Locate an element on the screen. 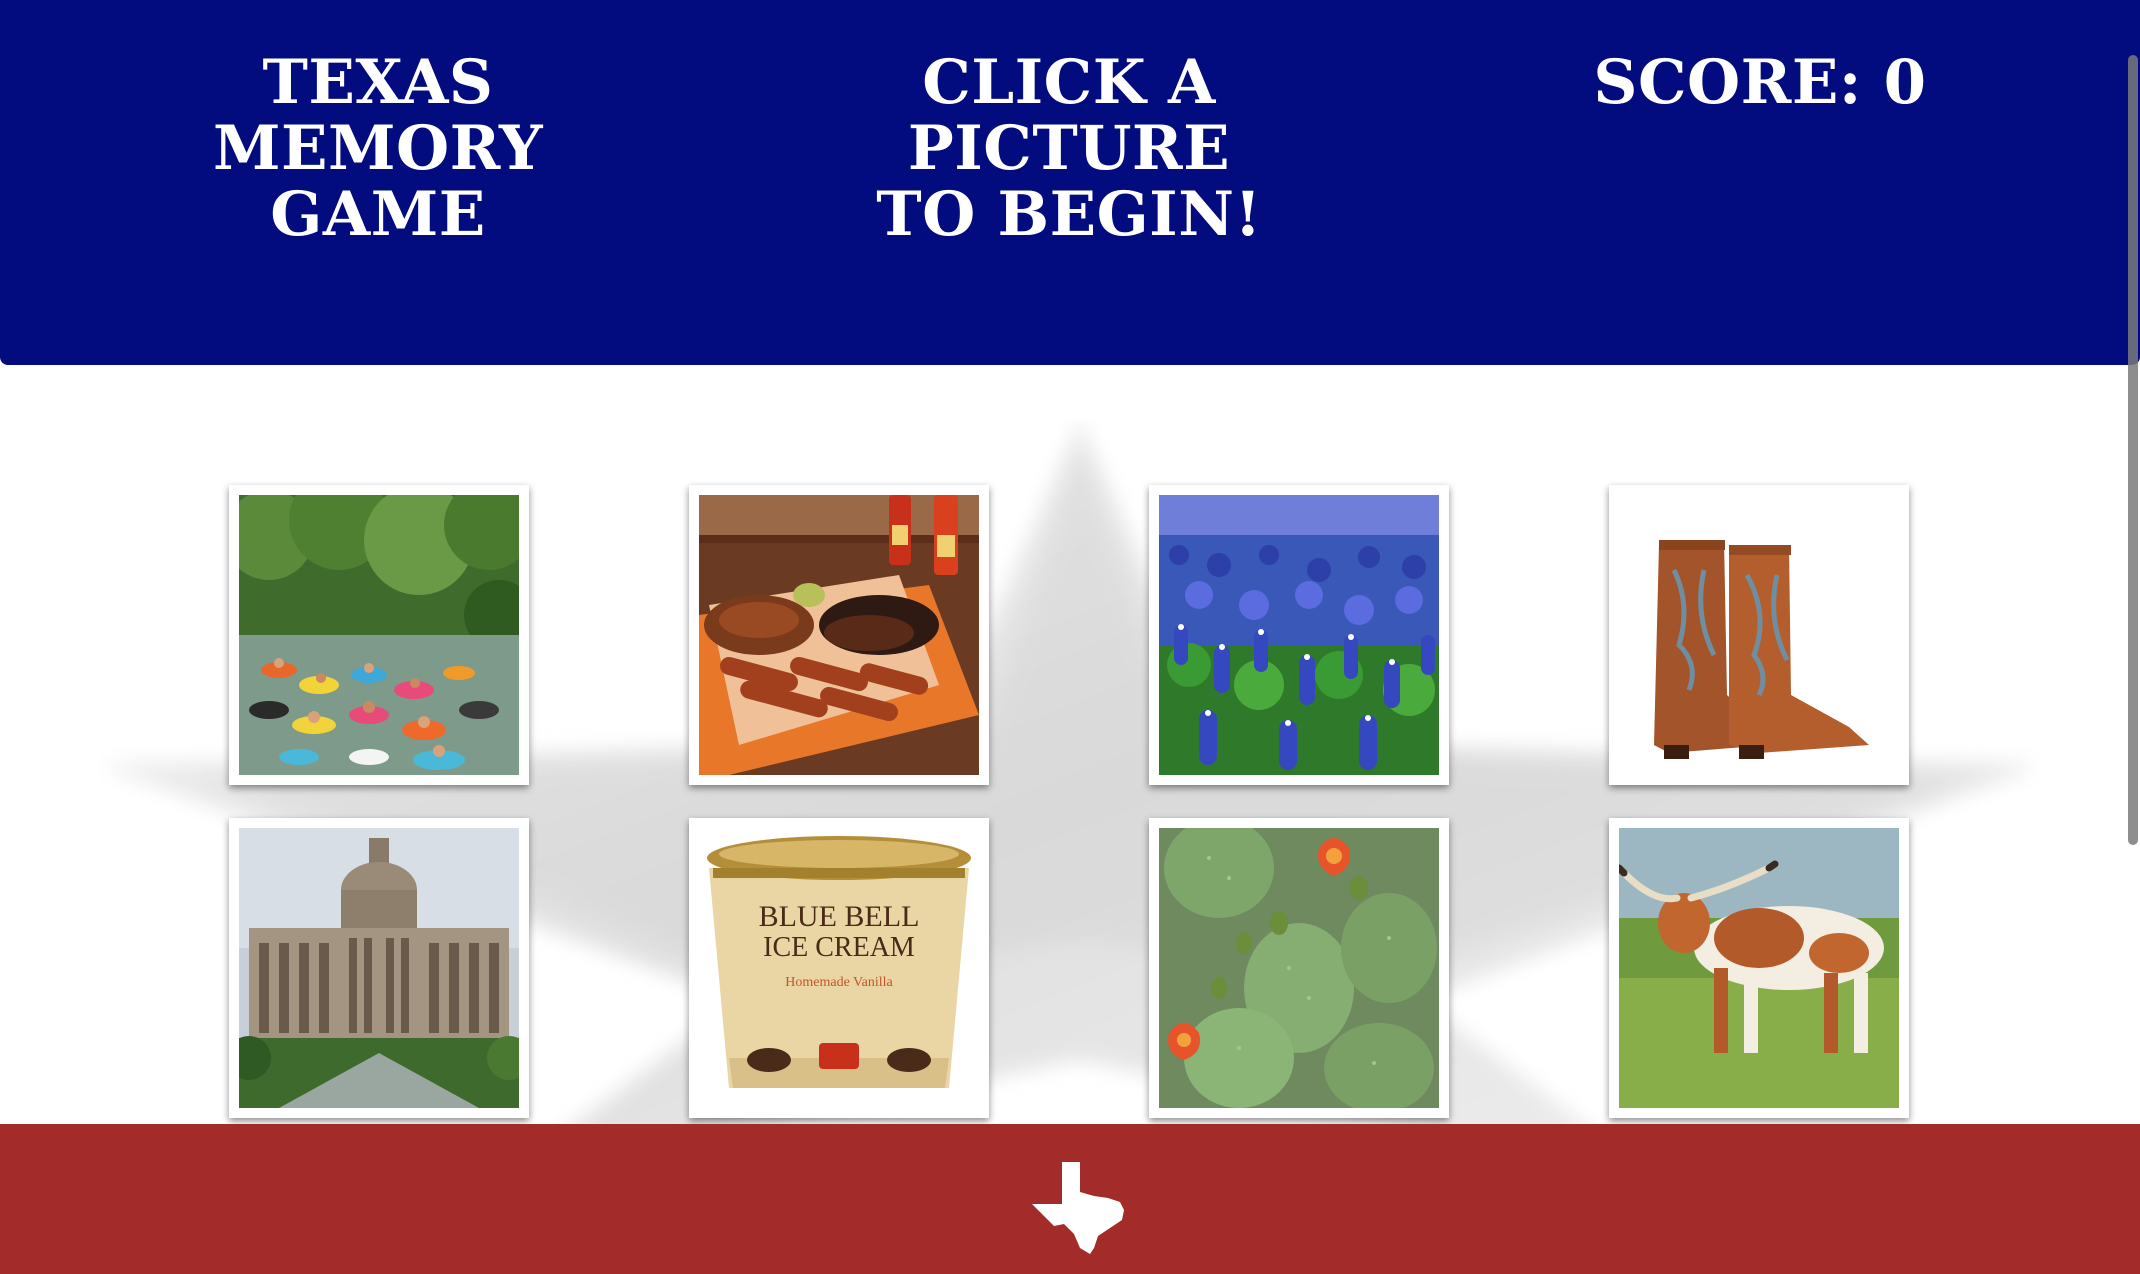  blue-bell-ice-cream-image: BLUE BELL ICE CREAM Homemade Vanilla is located at coordinates (839, 968).